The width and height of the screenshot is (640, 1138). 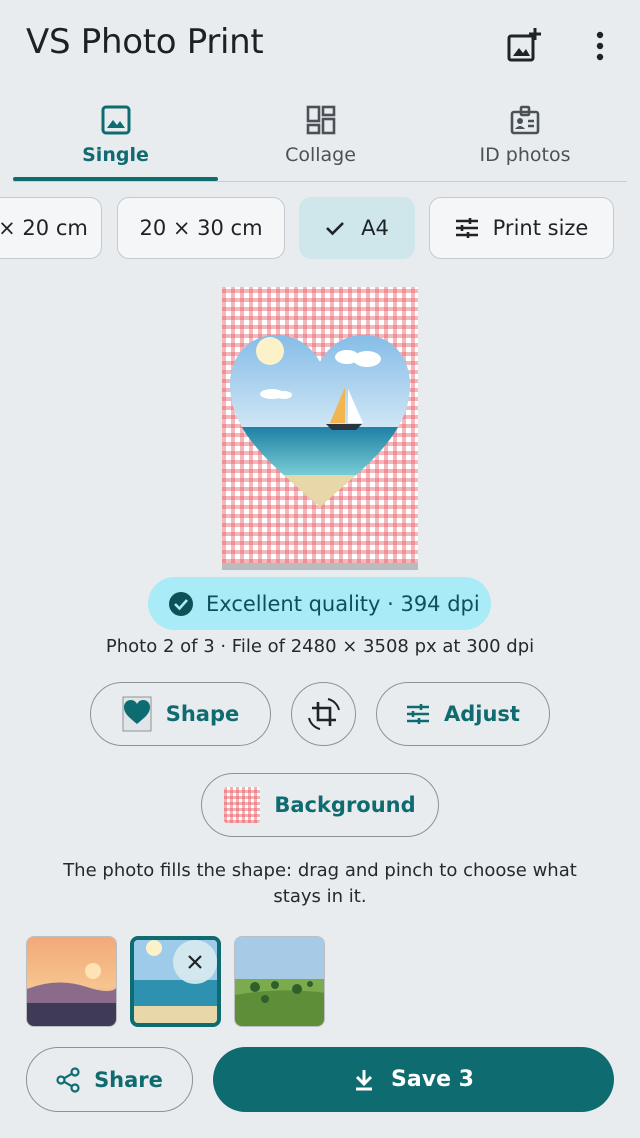 I want to click on green-field-photo, so click(x=279, y=981).